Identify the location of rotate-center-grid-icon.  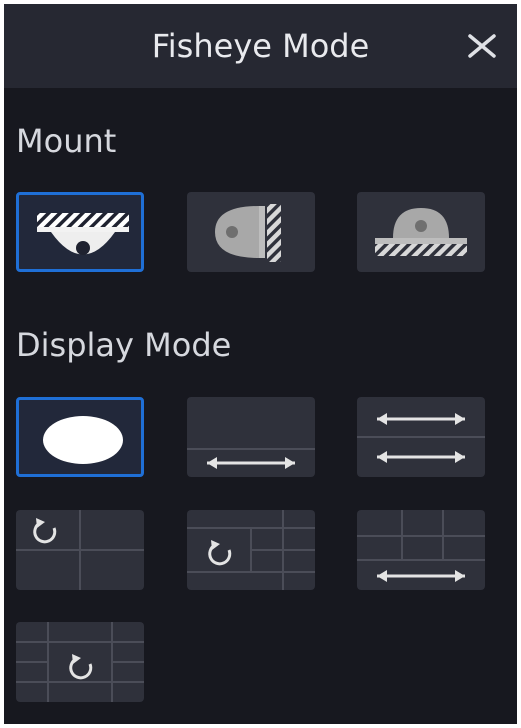
(80, 662).